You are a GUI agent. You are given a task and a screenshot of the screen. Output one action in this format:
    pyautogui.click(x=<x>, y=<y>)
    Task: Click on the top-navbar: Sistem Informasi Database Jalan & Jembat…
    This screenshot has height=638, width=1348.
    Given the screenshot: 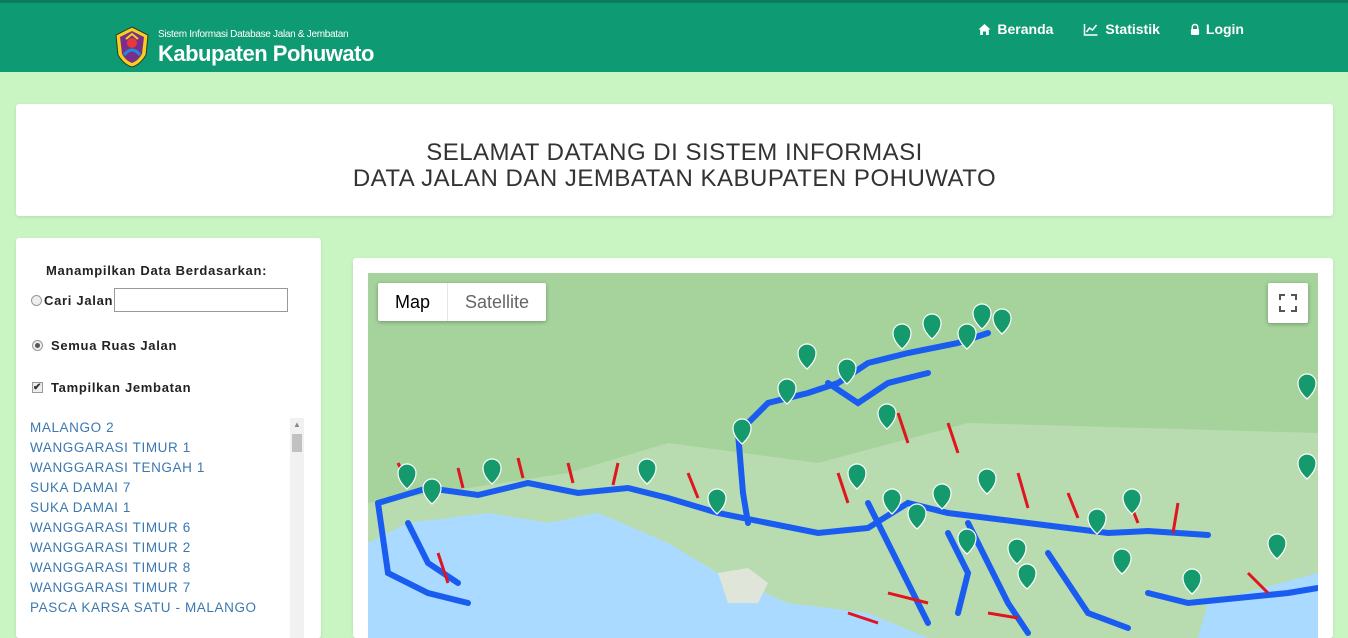 What is the action you would take?
    pyautogui.click(x=674, y=36)
    